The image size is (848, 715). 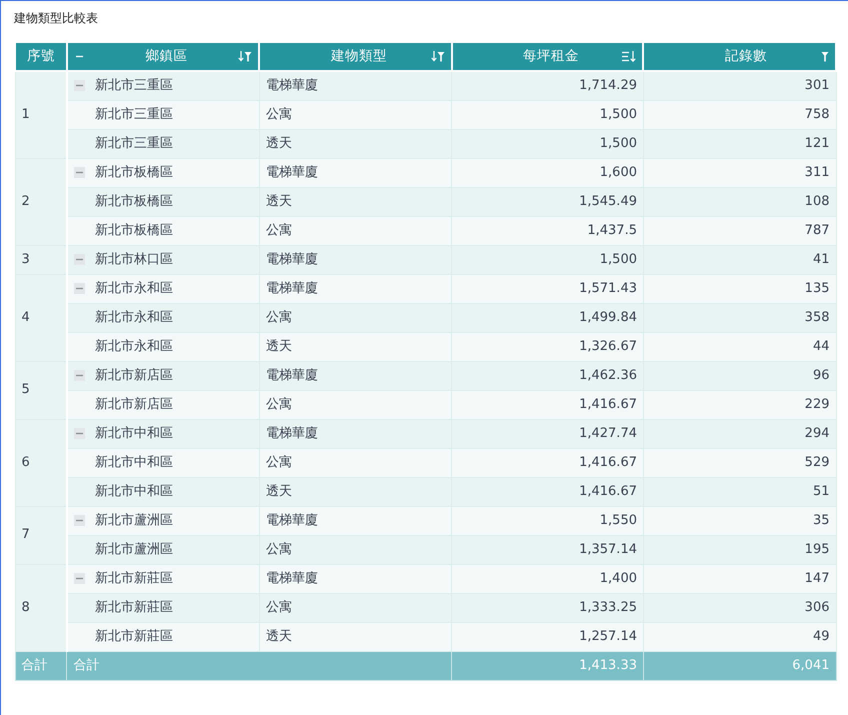 I want to click on rent-cell: 1,600, so click(x=548, y=172).